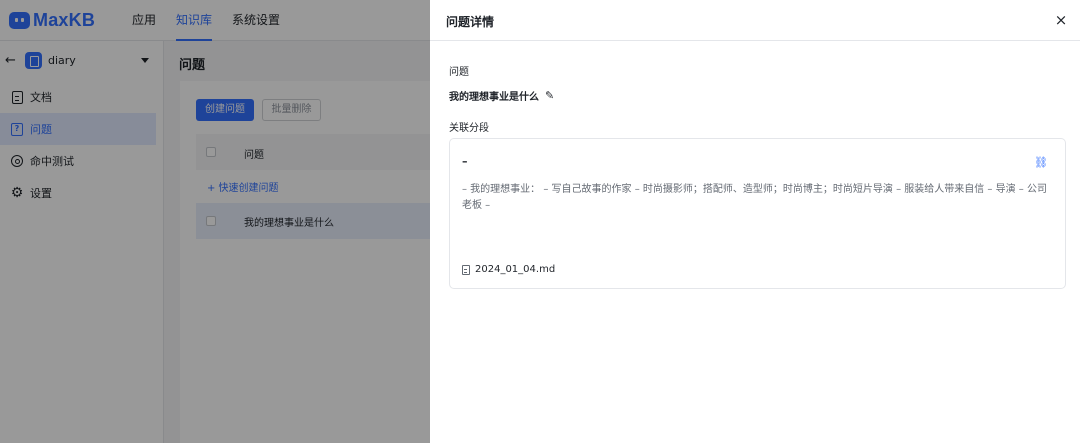  I want to click on related-paragraph-label: 关联分段, so click(469, 128).